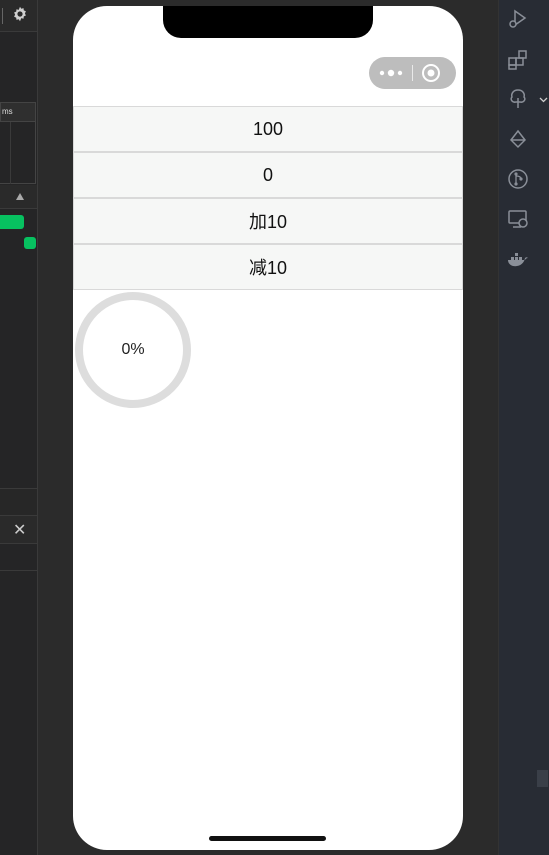  What do you see at coordinates (268, 175) in the screenshot?
I see `set-0-button: 0` at bounding box center [268, 175].